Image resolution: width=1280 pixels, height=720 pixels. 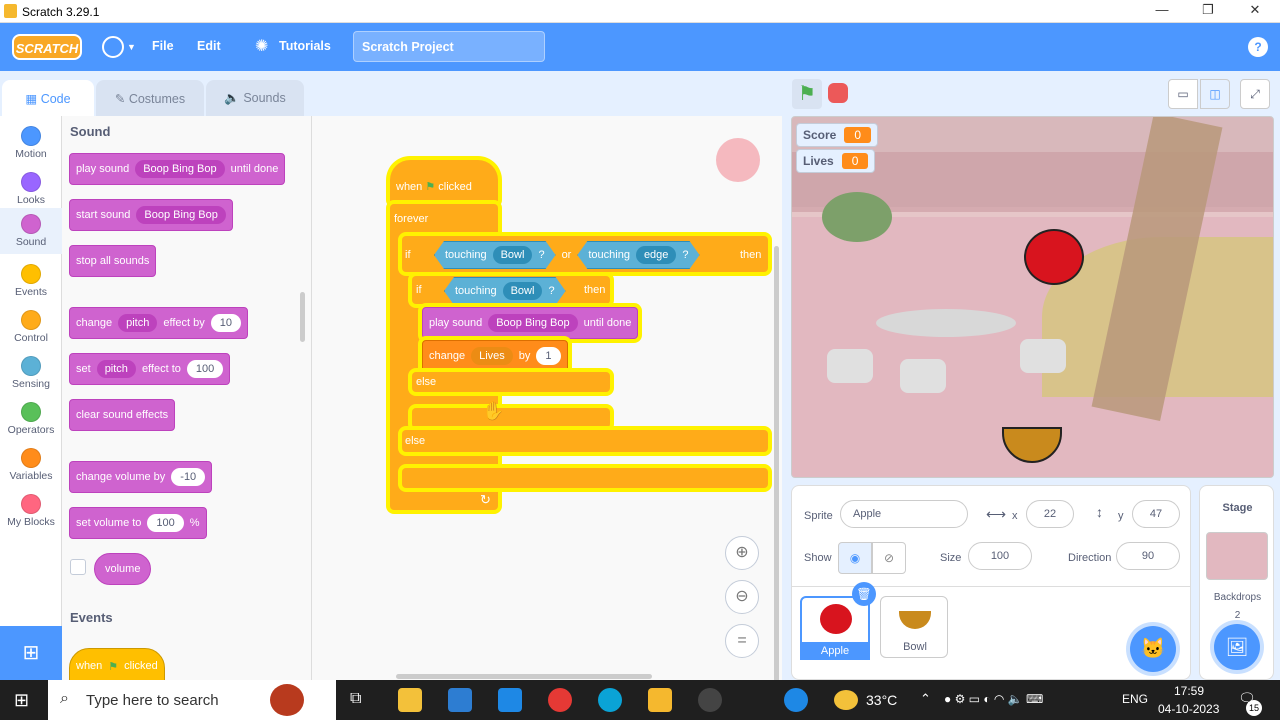 I want to click on block-when-flag-clicked: when ⚑ clicked, so click(x=117, y=664).